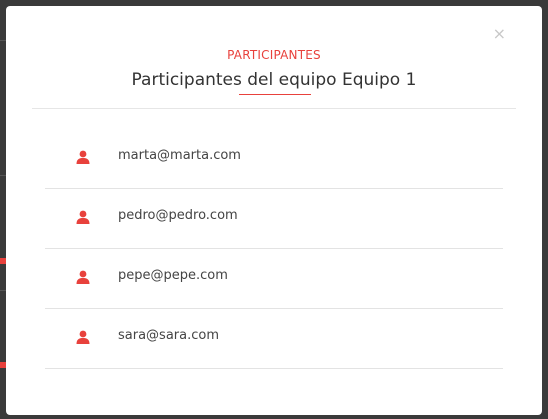 Image resolution: width=548 pixels, height=419 pixels. Describe the element at coordinates (274, 159) in the screenshot. I see `list-item: marta@marta.com` at that location.